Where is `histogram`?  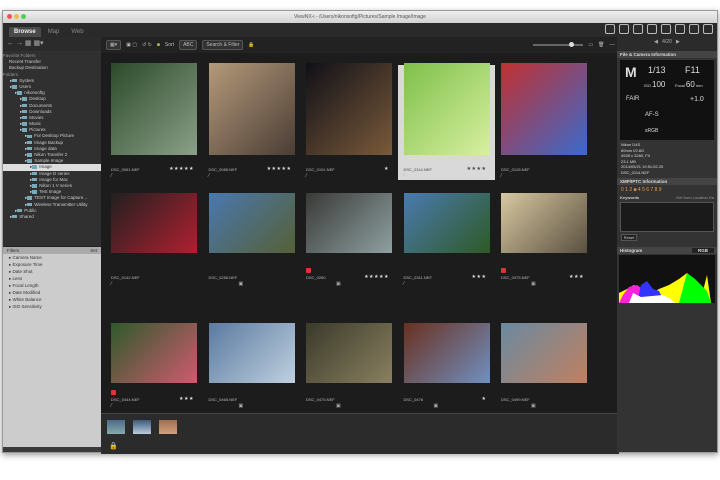
histogram is located at coordinates (667, 279).